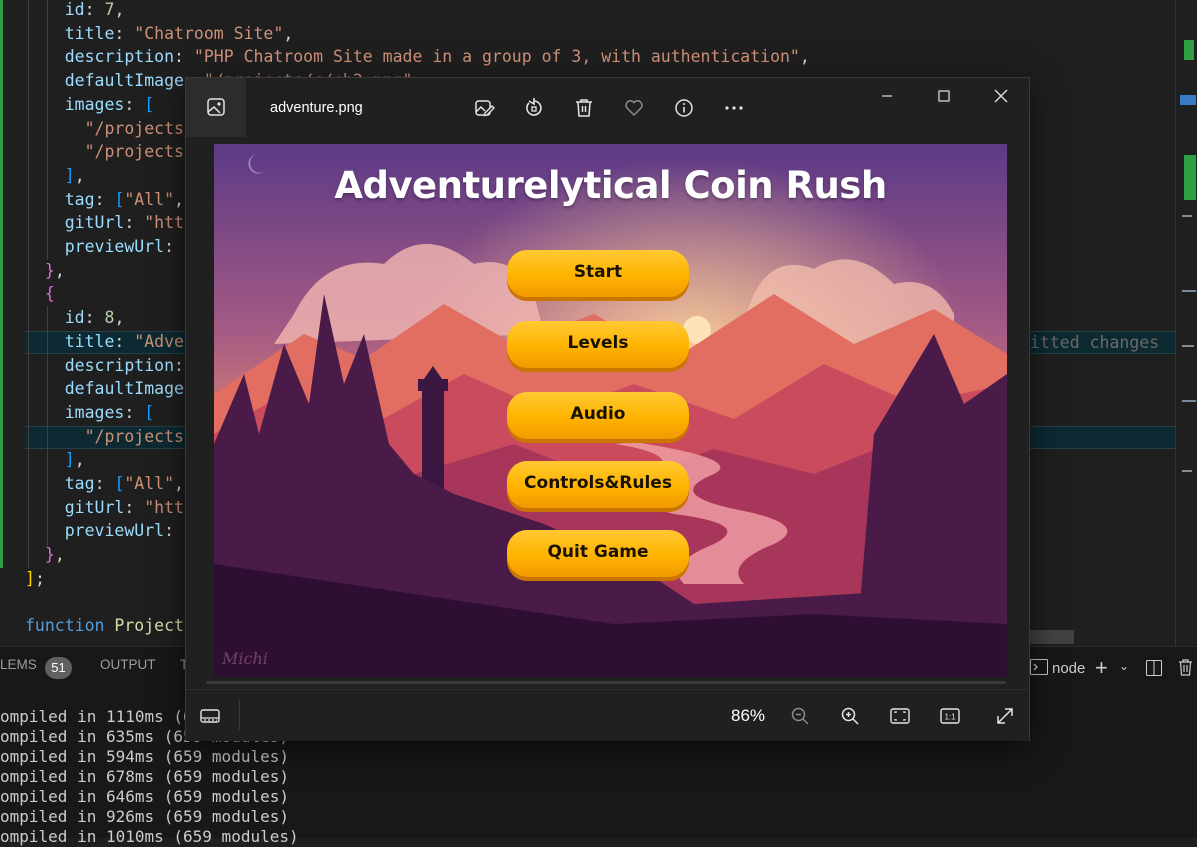 The height and width of the screenshot is (847, 1197). What do you see at coordinates (598, 344) in the screenshot?
I see `levels-button: Levels` at bounding box center [598, 344].